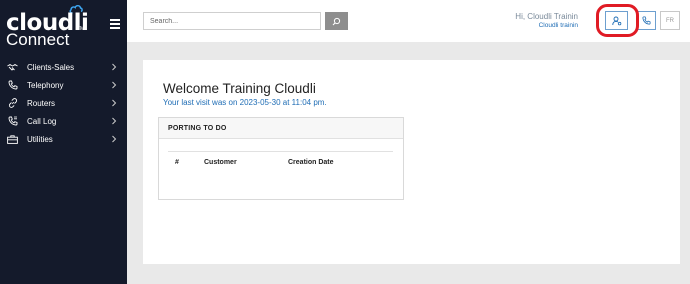 The height and width of the screenshot is (284, 690). I want to click on search-icon, so click(336, 21).